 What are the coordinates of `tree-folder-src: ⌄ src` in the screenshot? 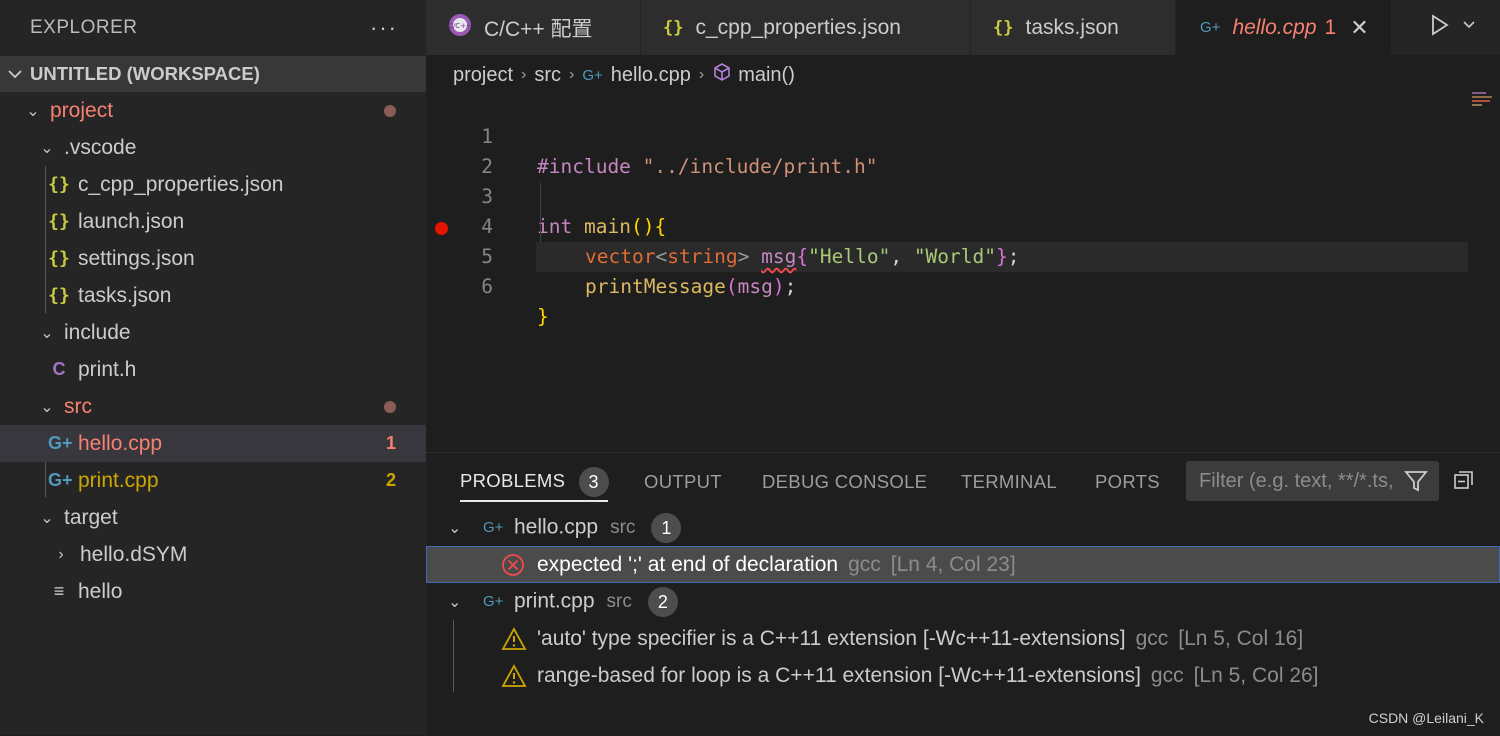 It's located at (213, 406).